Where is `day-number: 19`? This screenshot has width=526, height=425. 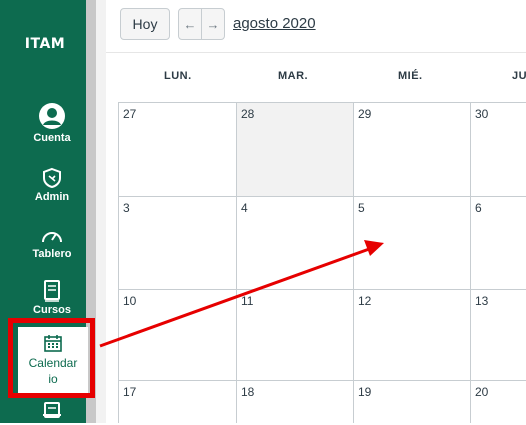 day-number: 19 is located at coordinates (365, 392).